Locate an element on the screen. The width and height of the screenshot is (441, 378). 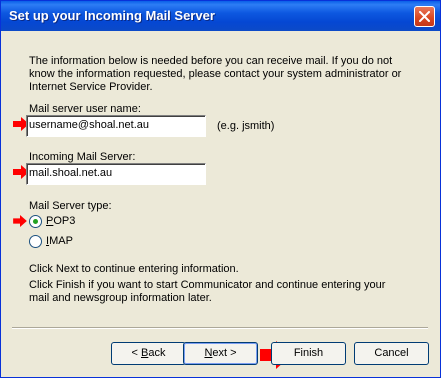
radio-pop3-label: POP3 is located at coordinates (61, 221).